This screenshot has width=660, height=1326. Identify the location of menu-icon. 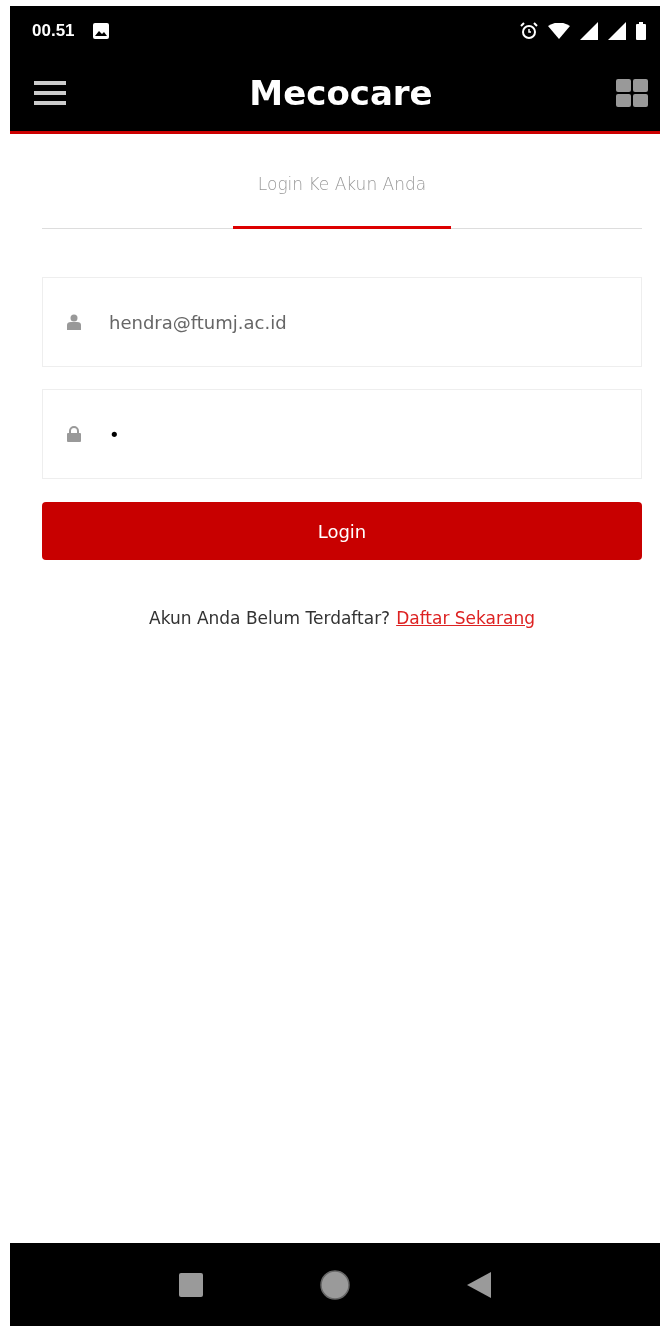
(50, 93).